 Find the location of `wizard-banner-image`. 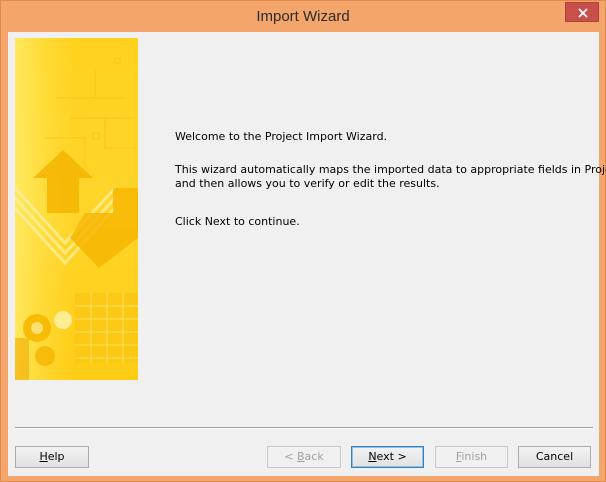

wizard-banner-image is located at coordinates (76, 209).